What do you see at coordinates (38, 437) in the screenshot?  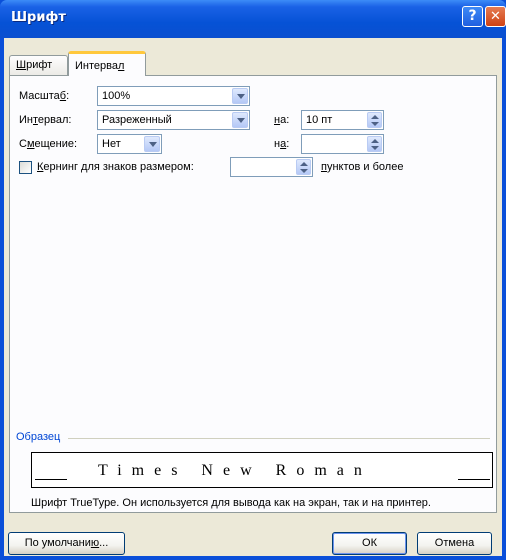 I see `sample-legend: Образец` at bounding box center [38, 437].